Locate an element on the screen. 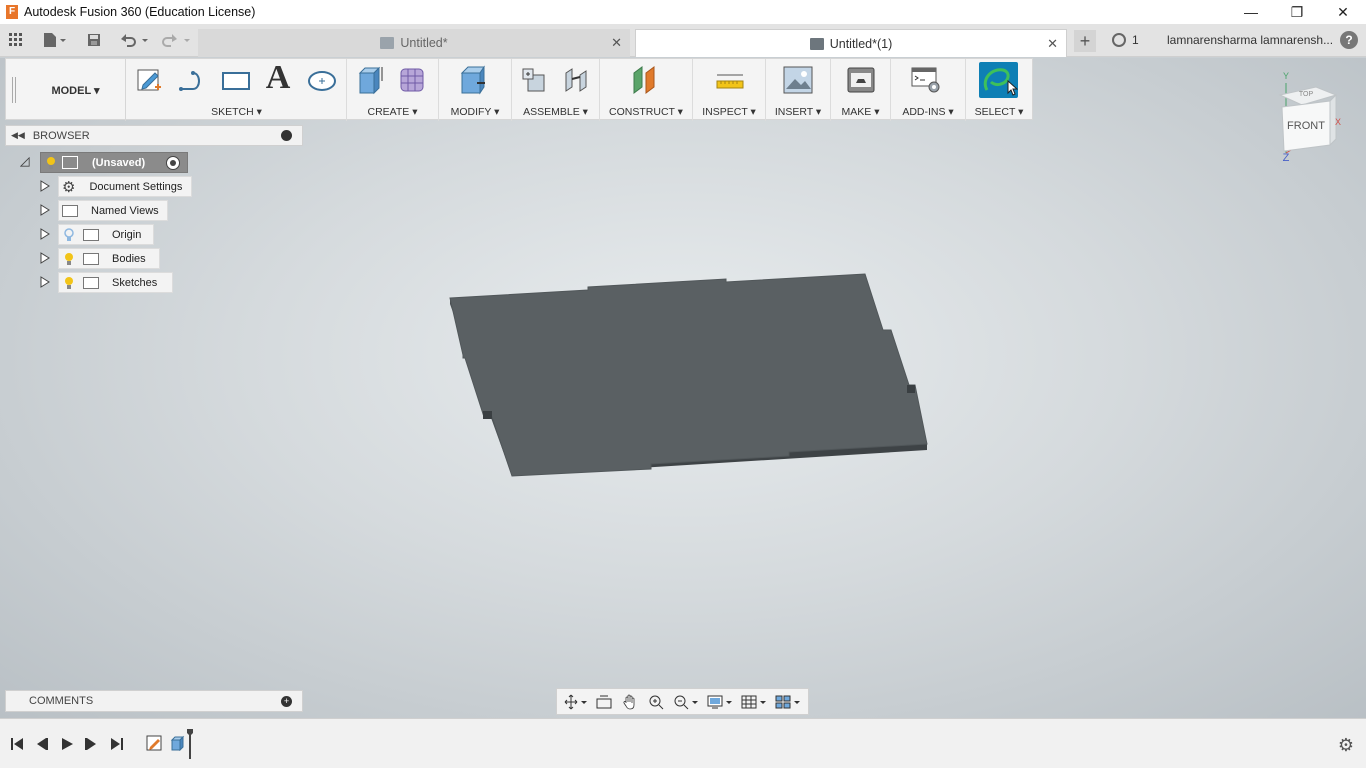 The image size is (1366, 768). scripts-add-ins-icon is located at coordinates (926, 80).